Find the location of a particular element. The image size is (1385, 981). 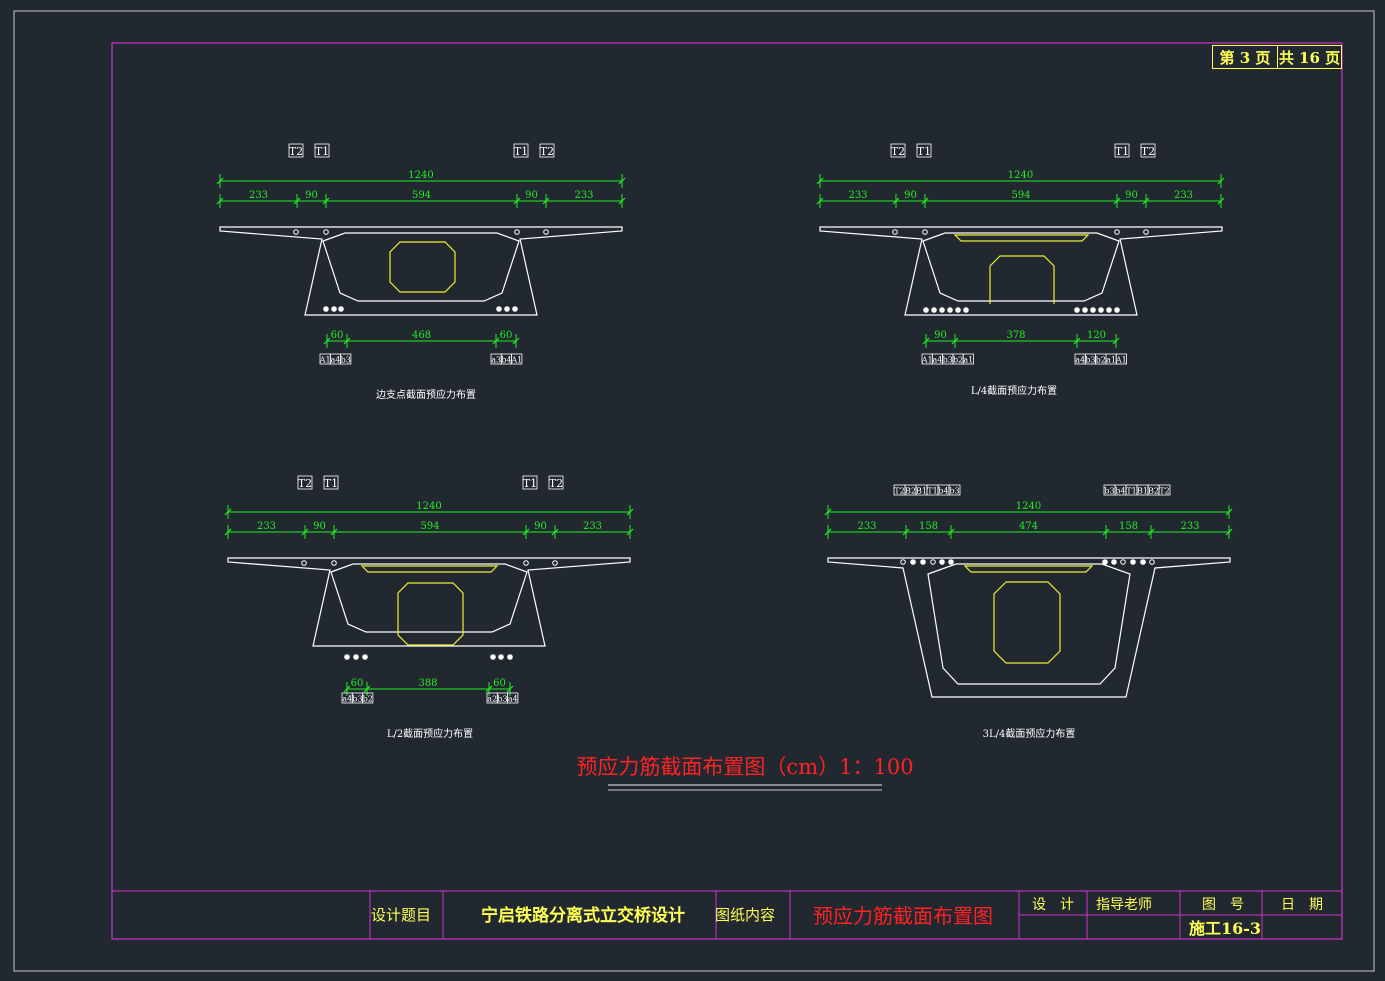

page-current: 第 3 页 is located at coordinates (1245, 57).